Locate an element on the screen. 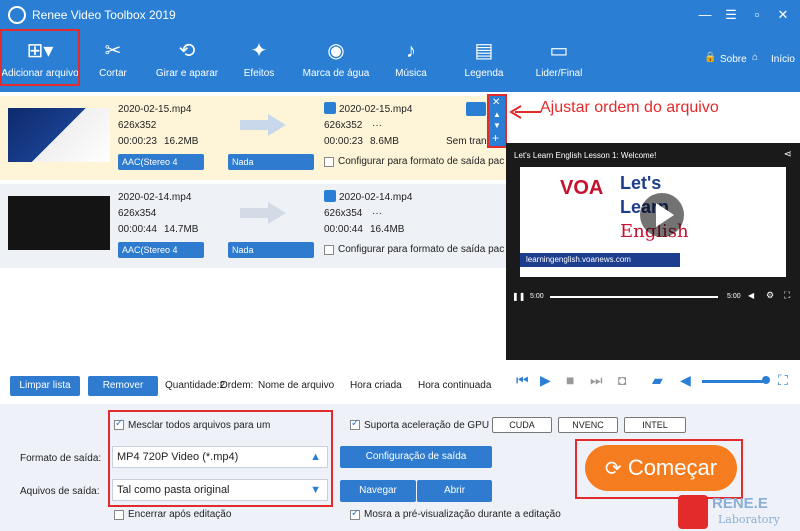 The height and width of the screenshot is (531, 800). video-thumbnail is located at coordinates (59, 135).